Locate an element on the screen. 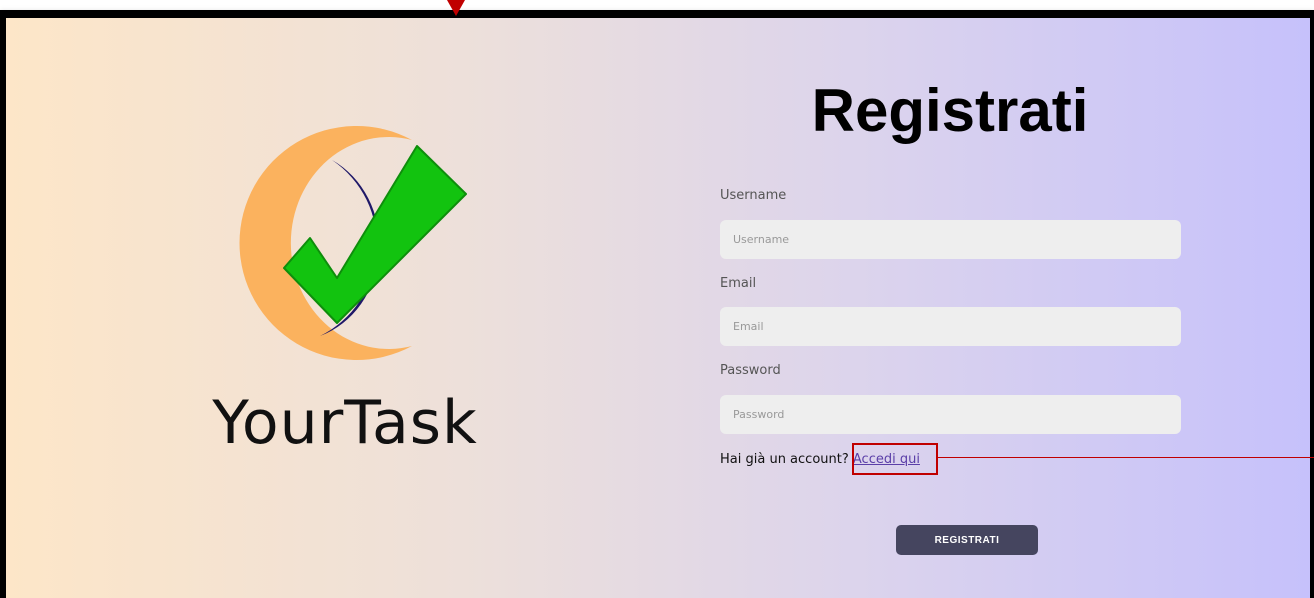 The image size is (1314, 598). username-label: Username is located at coordinates (753, 195).